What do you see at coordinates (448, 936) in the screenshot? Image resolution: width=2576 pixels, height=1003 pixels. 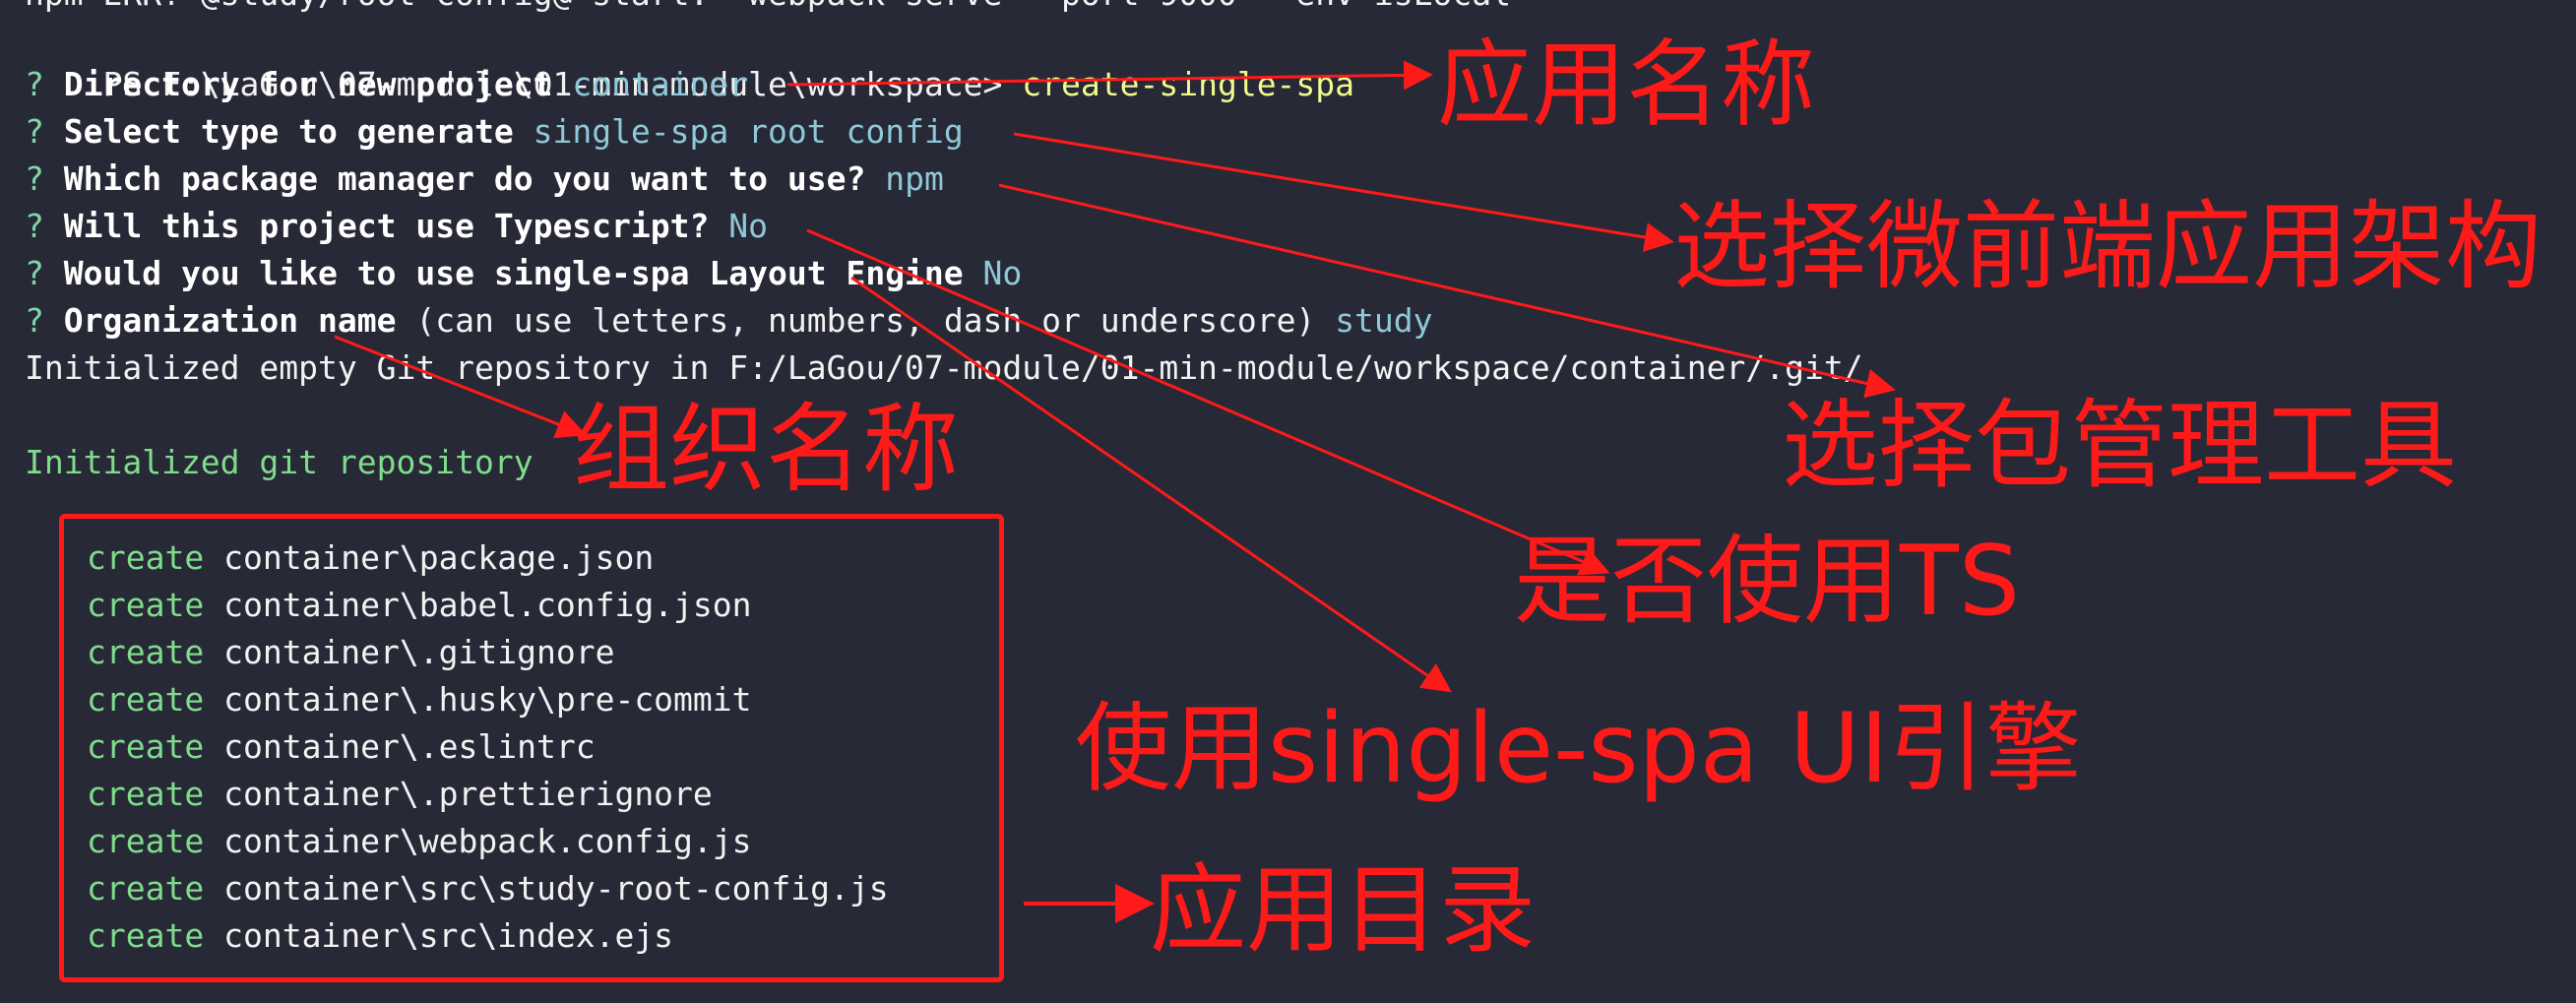 I see `file-path: container\src\index.ejs` at bounding box center [448, 936].